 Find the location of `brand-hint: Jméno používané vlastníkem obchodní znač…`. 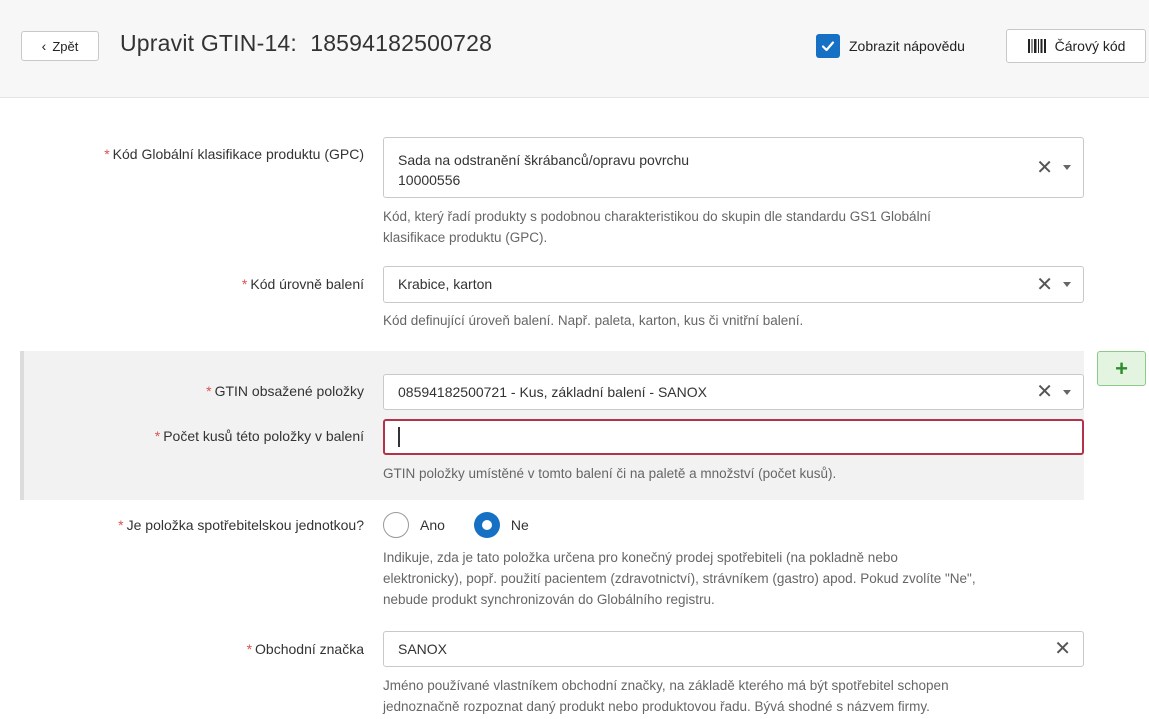

brand-hint: Jméno používané vlastníkem obchodní znač… is located at coordinates (733, 696).